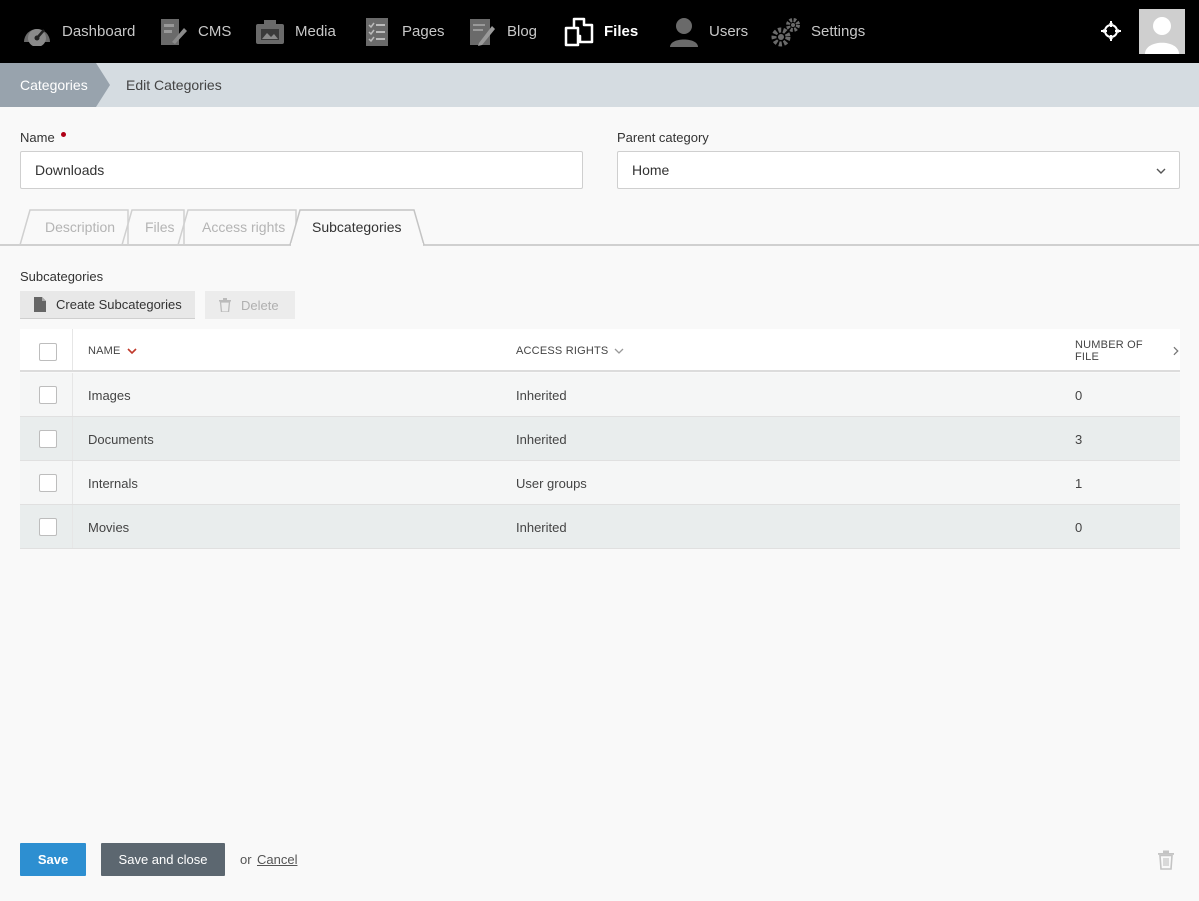 This screenshot has width=1199, height=901. I want to click on delete-button: Delete, so click(250, 305).